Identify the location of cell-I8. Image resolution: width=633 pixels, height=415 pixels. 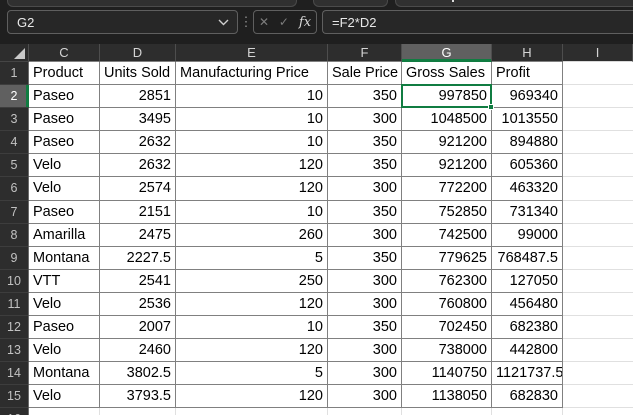
(598, 235).